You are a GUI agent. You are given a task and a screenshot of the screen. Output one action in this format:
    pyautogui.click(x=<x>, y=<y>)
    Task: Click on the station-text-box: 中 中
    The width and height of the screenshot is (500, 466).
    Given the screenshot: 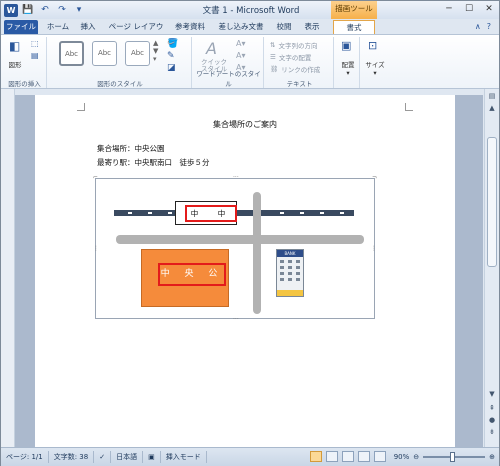 What is the action you would take?
    pyautogui.click(x=211, y=213)
    